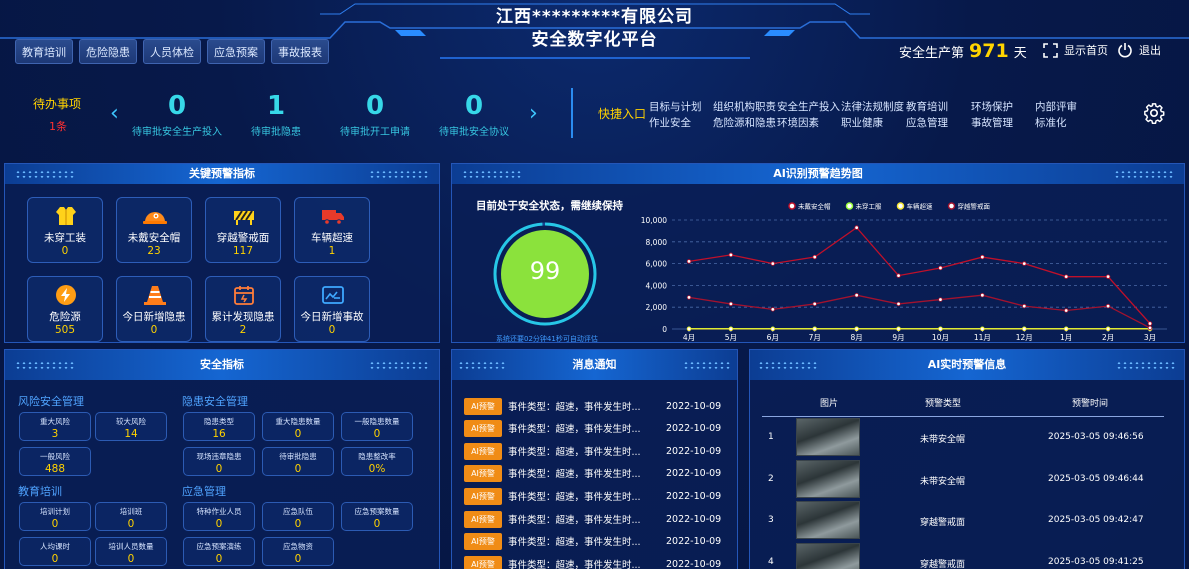  What do you see at coordinates (65, 330) in the screenshot?
I see `warning-value: 505` at bounding box center [65, 330].